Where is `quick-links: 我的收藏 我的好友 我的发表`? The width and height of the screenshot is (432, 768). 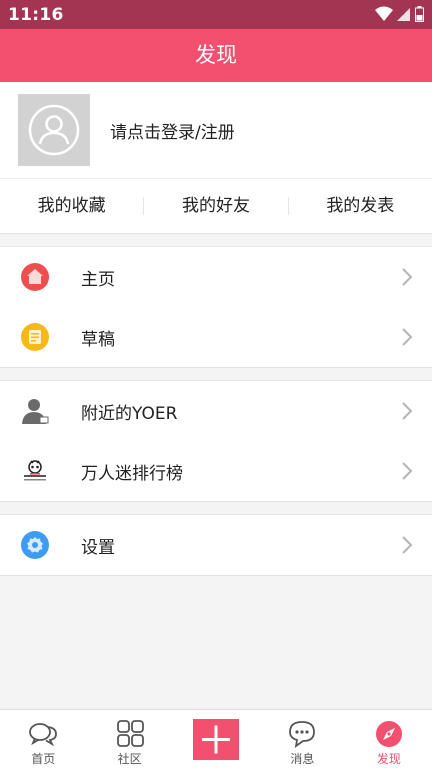 quick-links: 我的收藏 我的好友 我的发表 is located at coordinates (216, 206).